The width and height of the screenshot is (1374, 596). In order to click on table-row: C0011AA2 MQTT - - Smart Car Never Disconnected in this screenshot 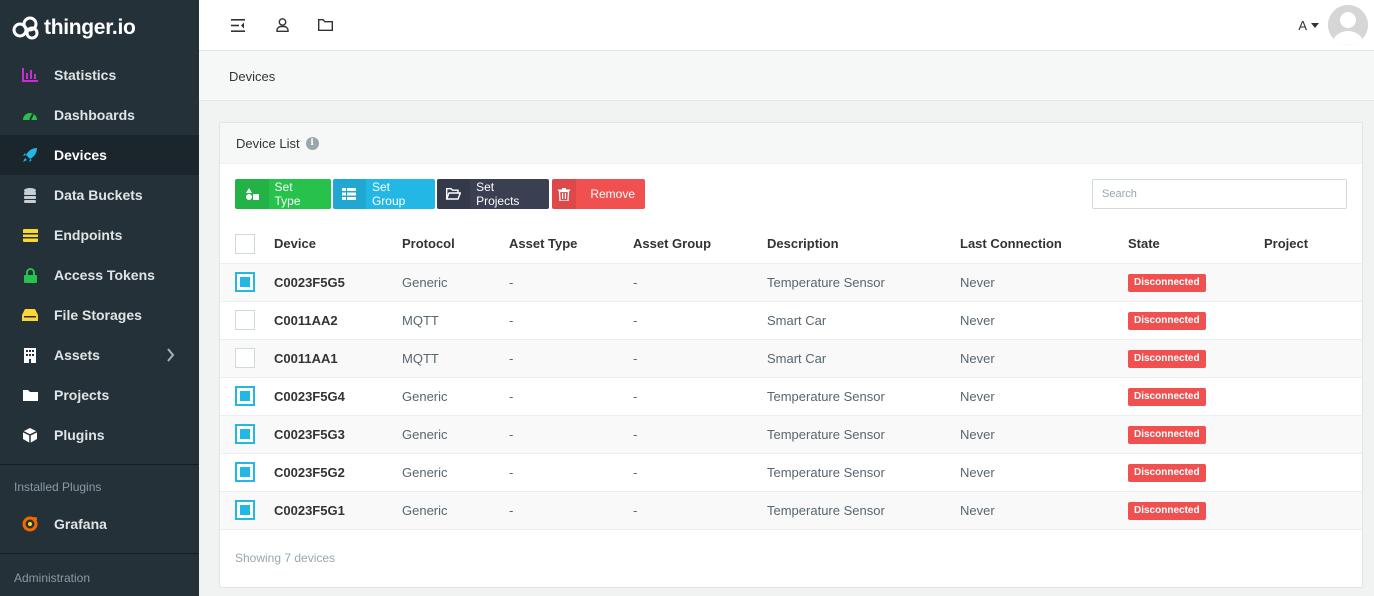, I will do `click(791, 320)`.